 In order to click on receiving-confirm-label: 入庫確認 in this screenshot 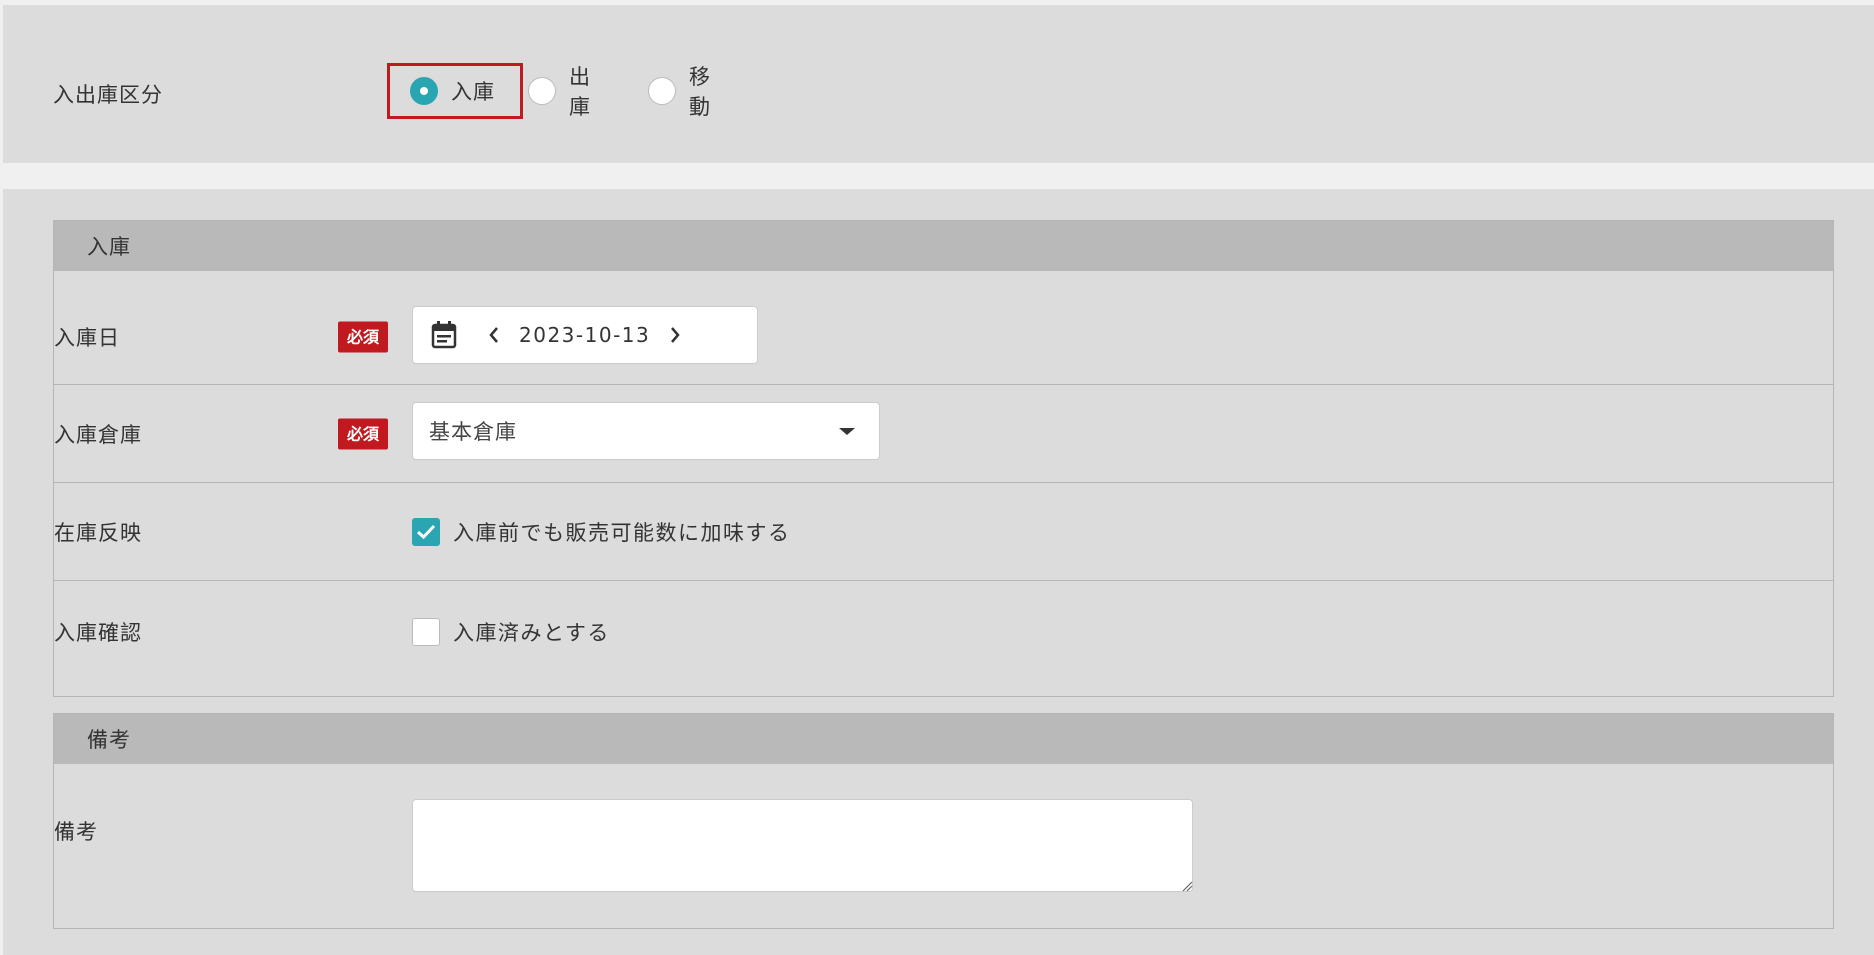, I will do `click(98, 633)`.